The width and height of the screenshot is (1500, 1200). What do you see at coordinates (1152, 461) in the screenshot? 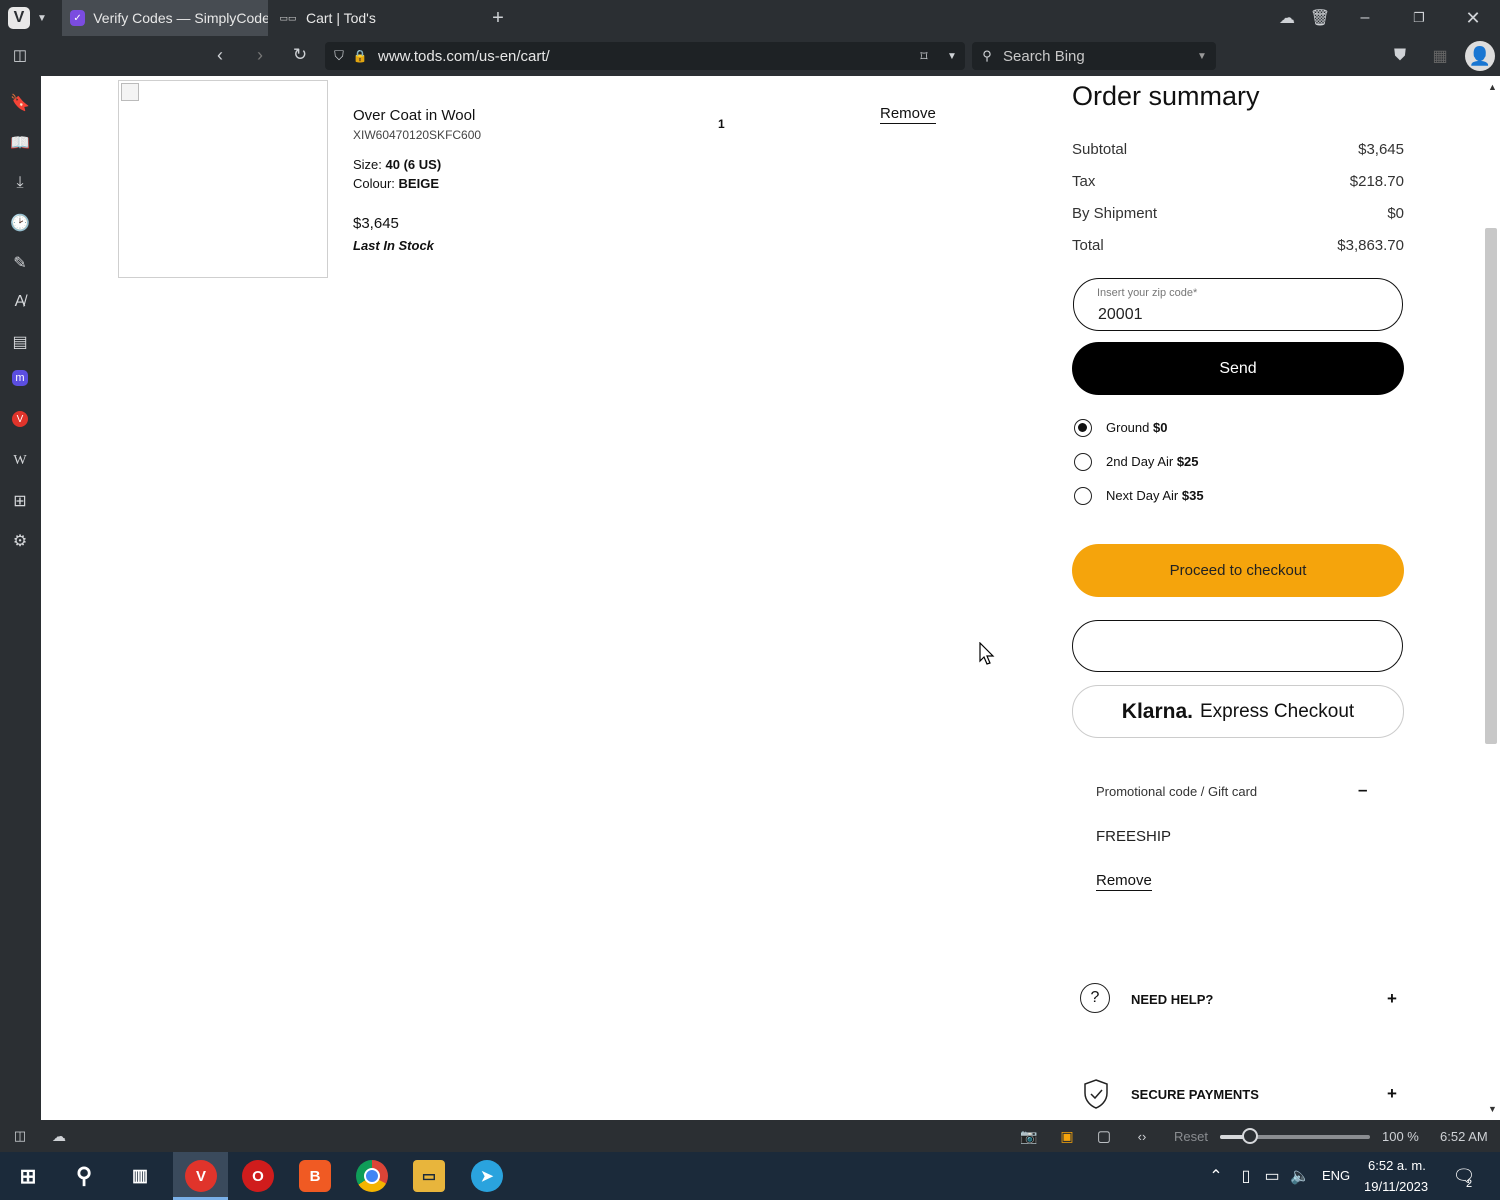
I see `shipping-2nd-day-option: 2nd Day Air $25` at bounding box center [1152, 461].